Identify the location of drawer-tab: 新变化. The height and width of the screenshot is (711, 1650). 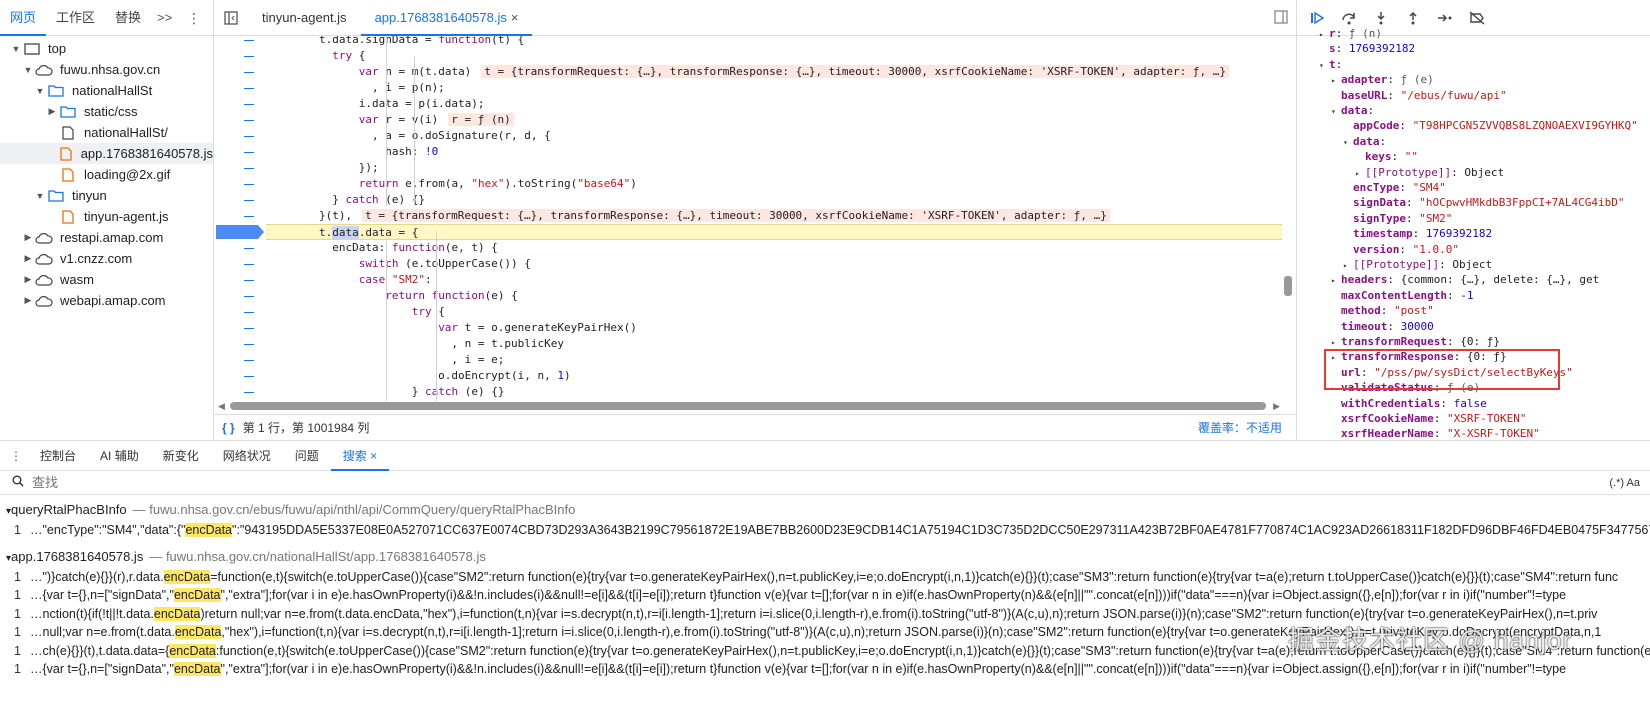
(181, 456).